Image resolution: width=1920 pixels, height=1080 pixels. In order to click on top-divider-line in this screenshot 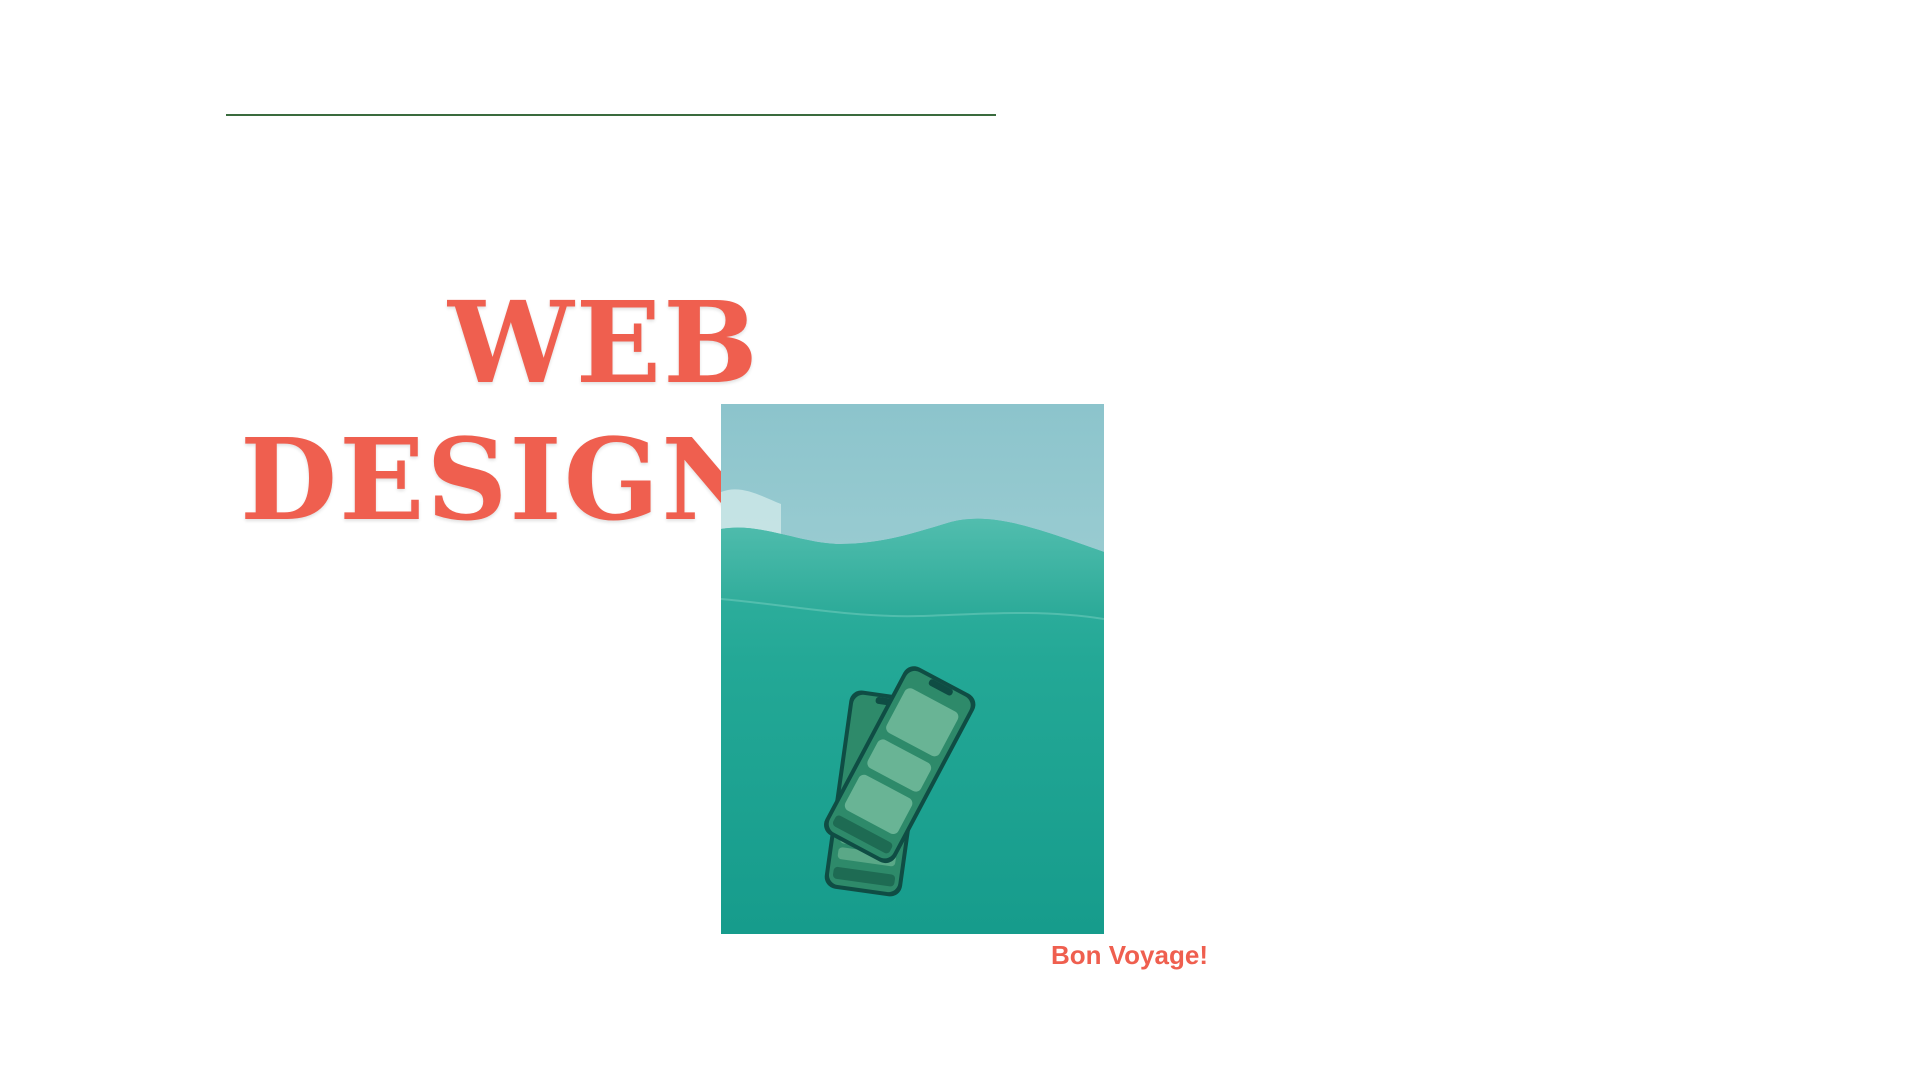, I will do `click(611, 115)`.